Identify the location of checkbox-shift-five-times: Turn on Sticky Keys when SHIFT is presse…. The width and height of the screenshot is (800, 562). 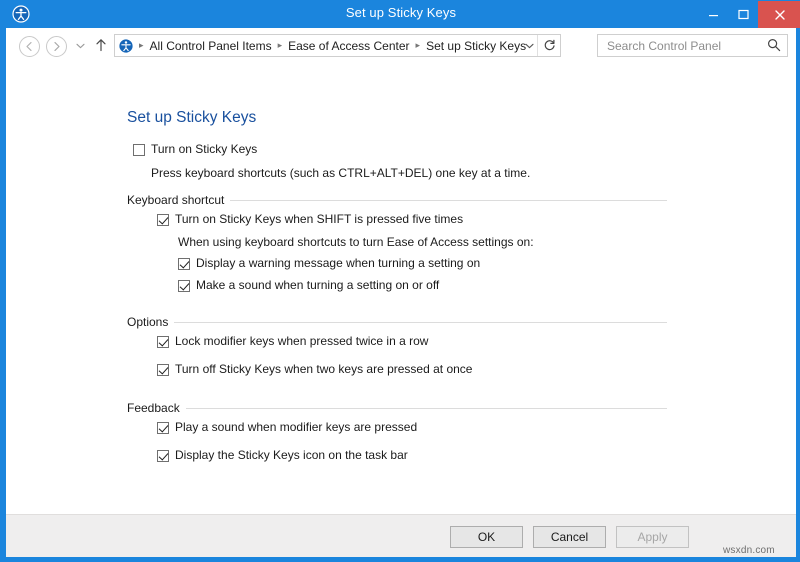
(310, 219).